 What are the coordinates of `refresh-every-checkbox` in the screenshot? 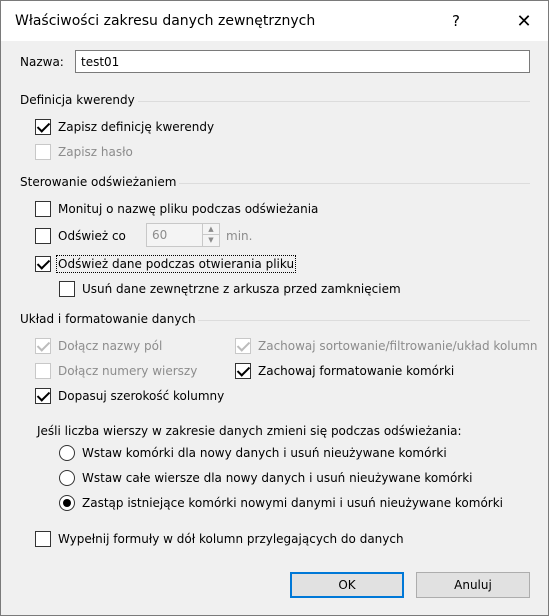 It's located at (43, 236).